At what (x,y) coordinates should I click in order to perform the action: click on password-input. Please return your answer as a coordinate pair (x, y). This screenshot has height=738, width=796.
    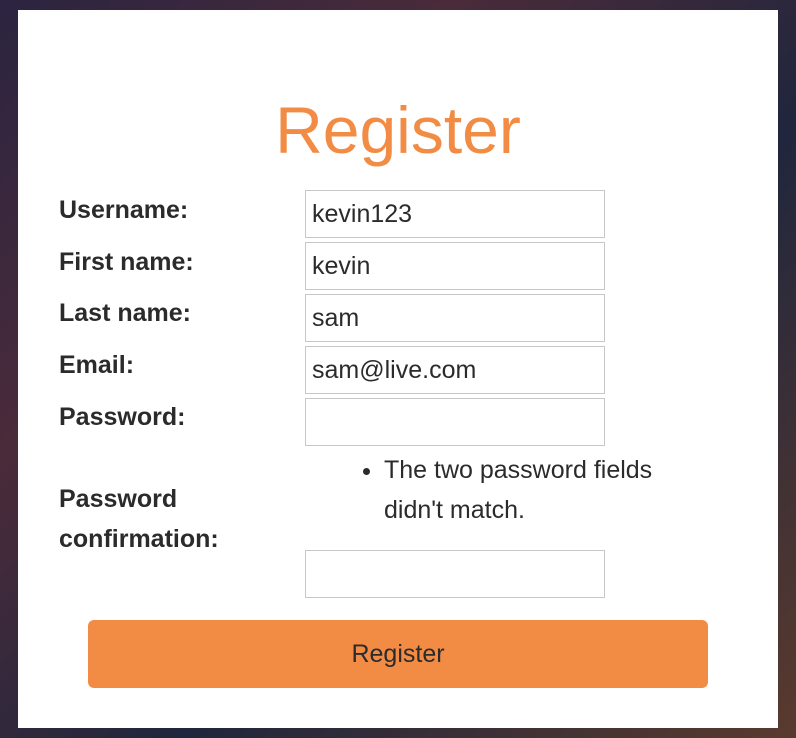
    Looking at the image, I should click on (455, 422).